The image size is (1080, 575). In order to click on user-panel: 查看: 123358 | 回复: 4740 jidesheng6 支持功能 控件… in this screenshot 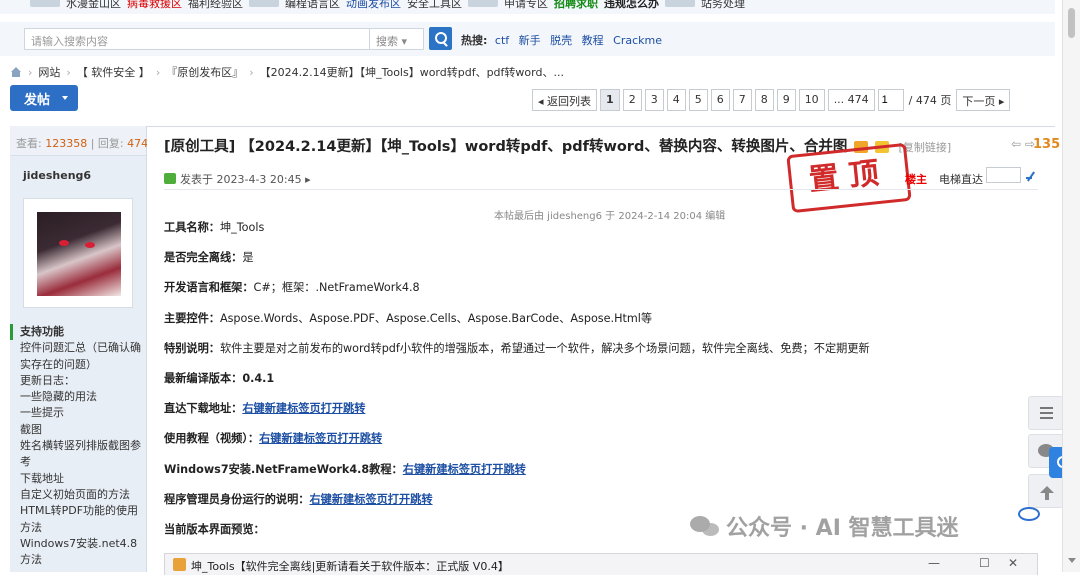, I will do `click(82, 349)`.